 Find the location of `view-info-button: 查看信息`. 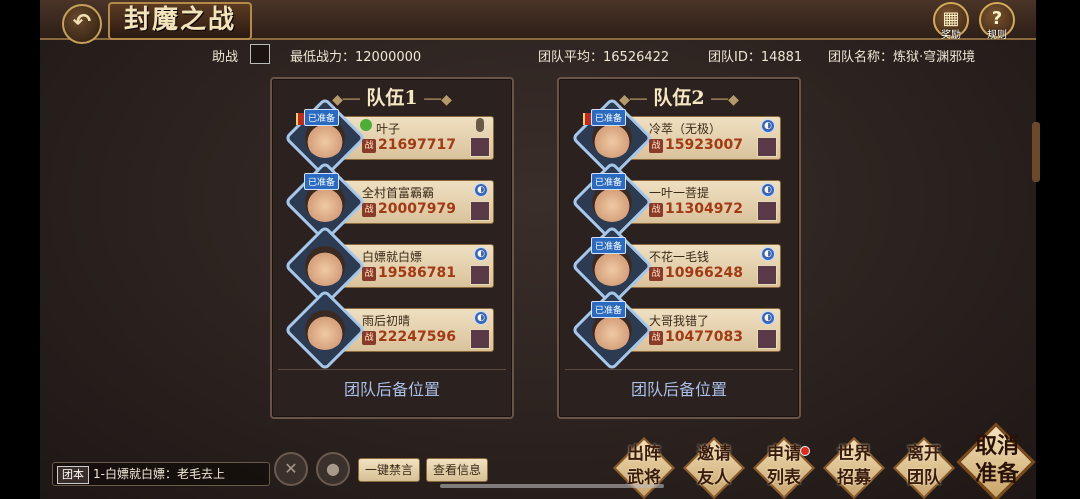

view-info-button: 查看信息 is located at coordinates (457, 470).